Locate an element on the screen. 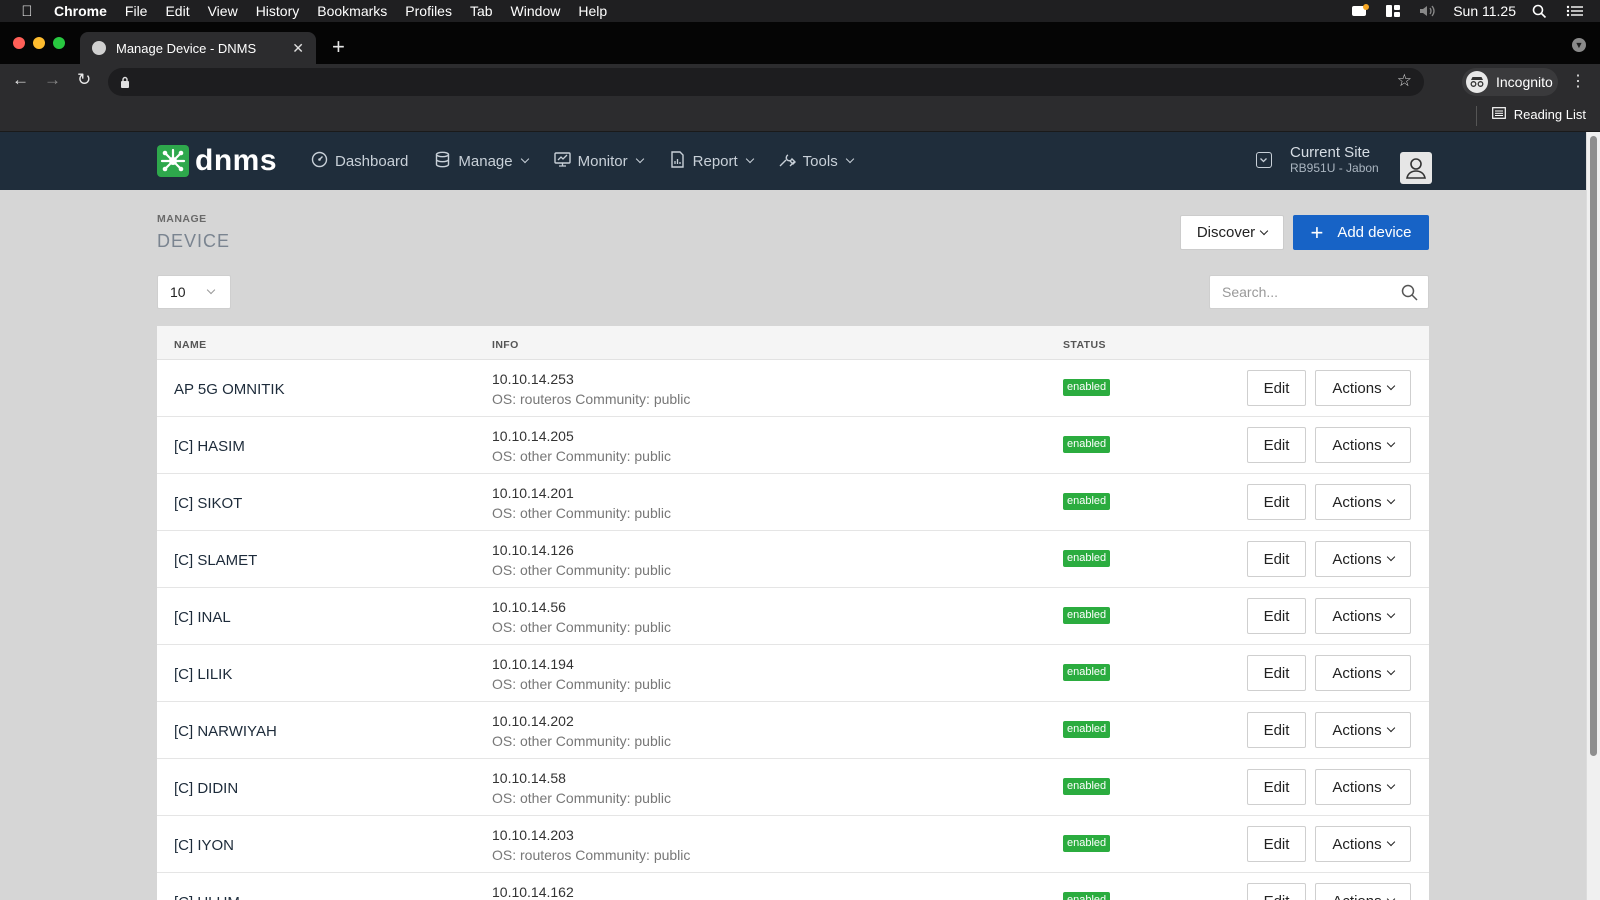  reading-list-button: Reading List is located at coordinates (1530, 116).